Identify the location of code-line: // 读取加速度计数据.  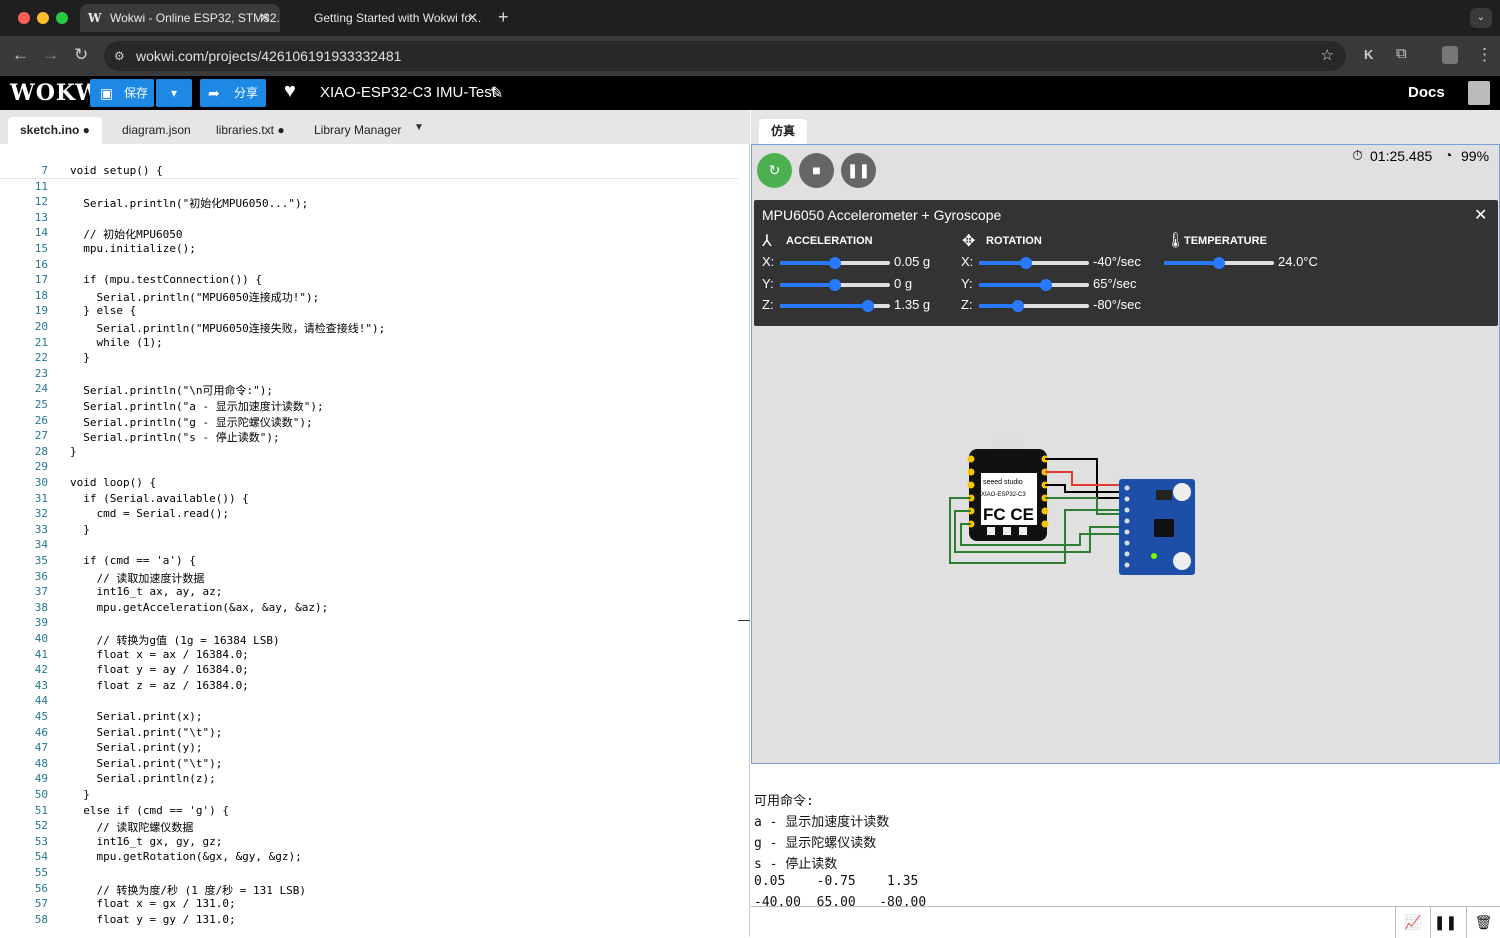
(137, 578).